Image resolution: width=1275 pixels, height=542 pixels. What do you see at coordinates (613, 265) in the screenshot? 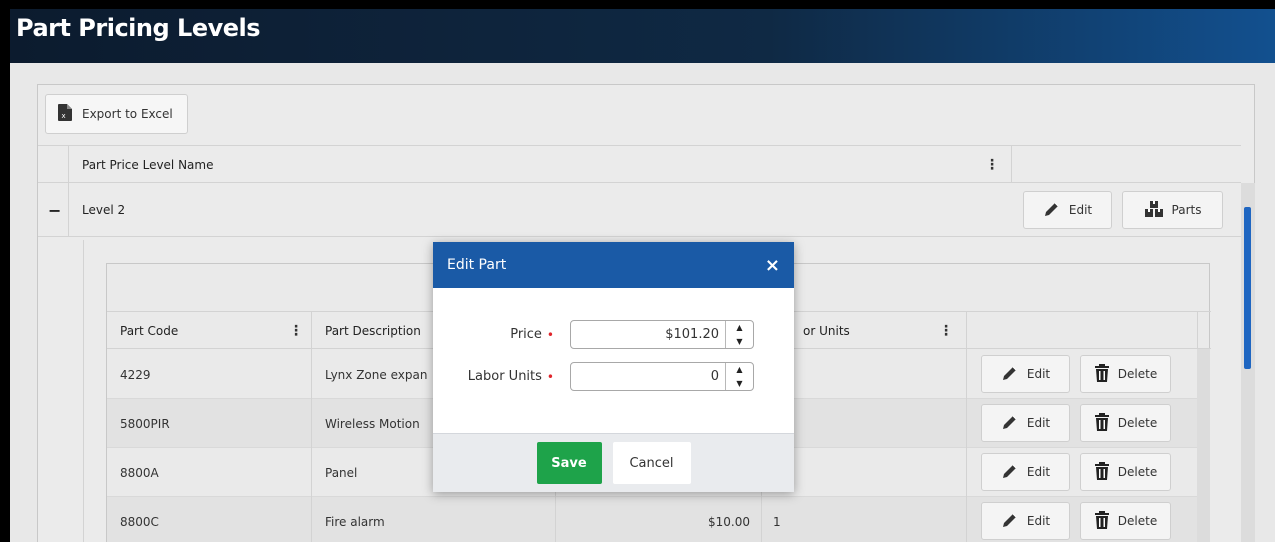
I see `dialog-header: Edit Part ×` at bounding box center [613, 265].